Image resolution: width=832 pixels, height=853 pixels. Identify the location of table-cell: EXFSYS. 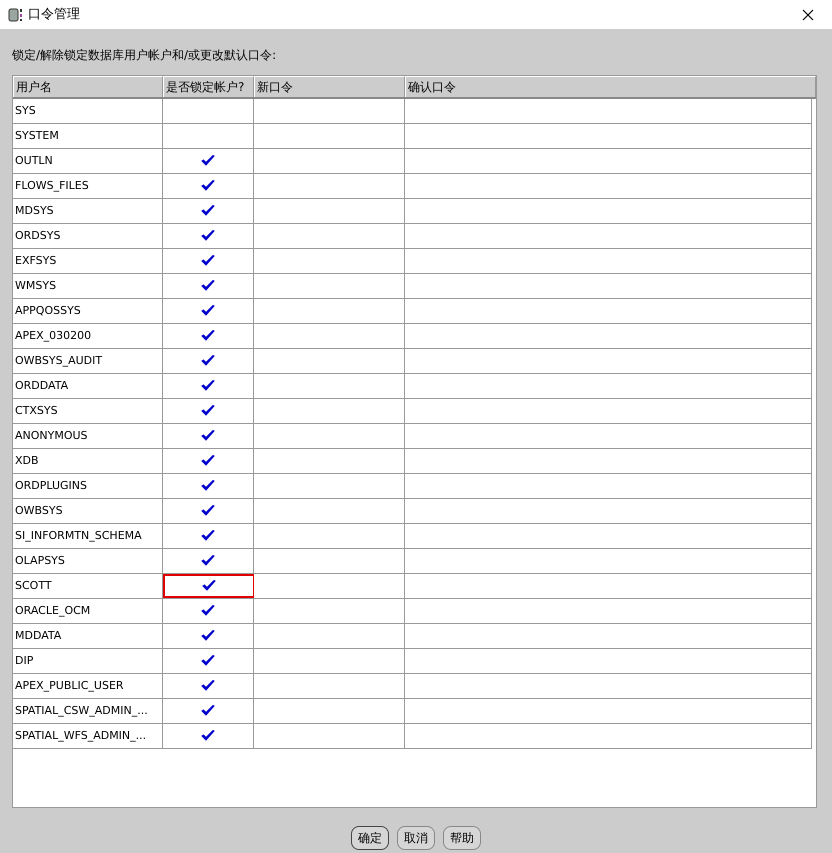
(88, 261).